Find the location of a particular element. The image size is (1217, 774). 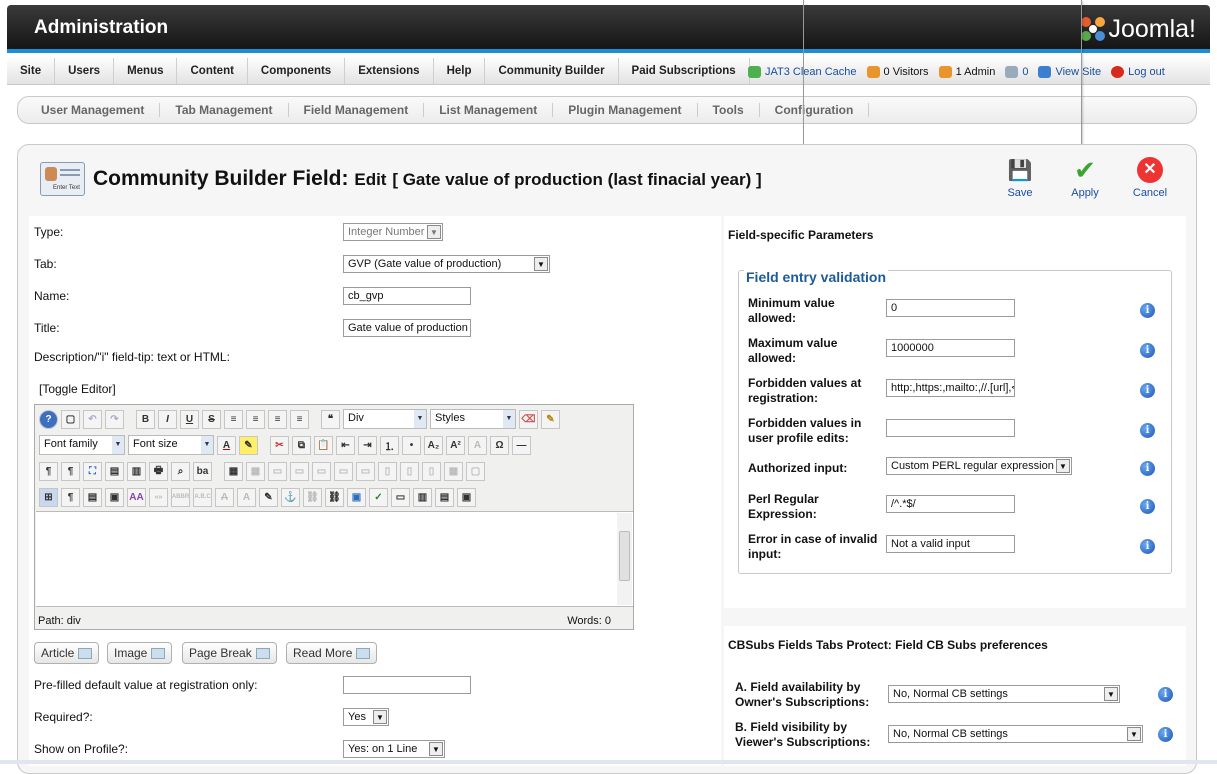

editor-scrollbar is located at coordinates (624, 559).